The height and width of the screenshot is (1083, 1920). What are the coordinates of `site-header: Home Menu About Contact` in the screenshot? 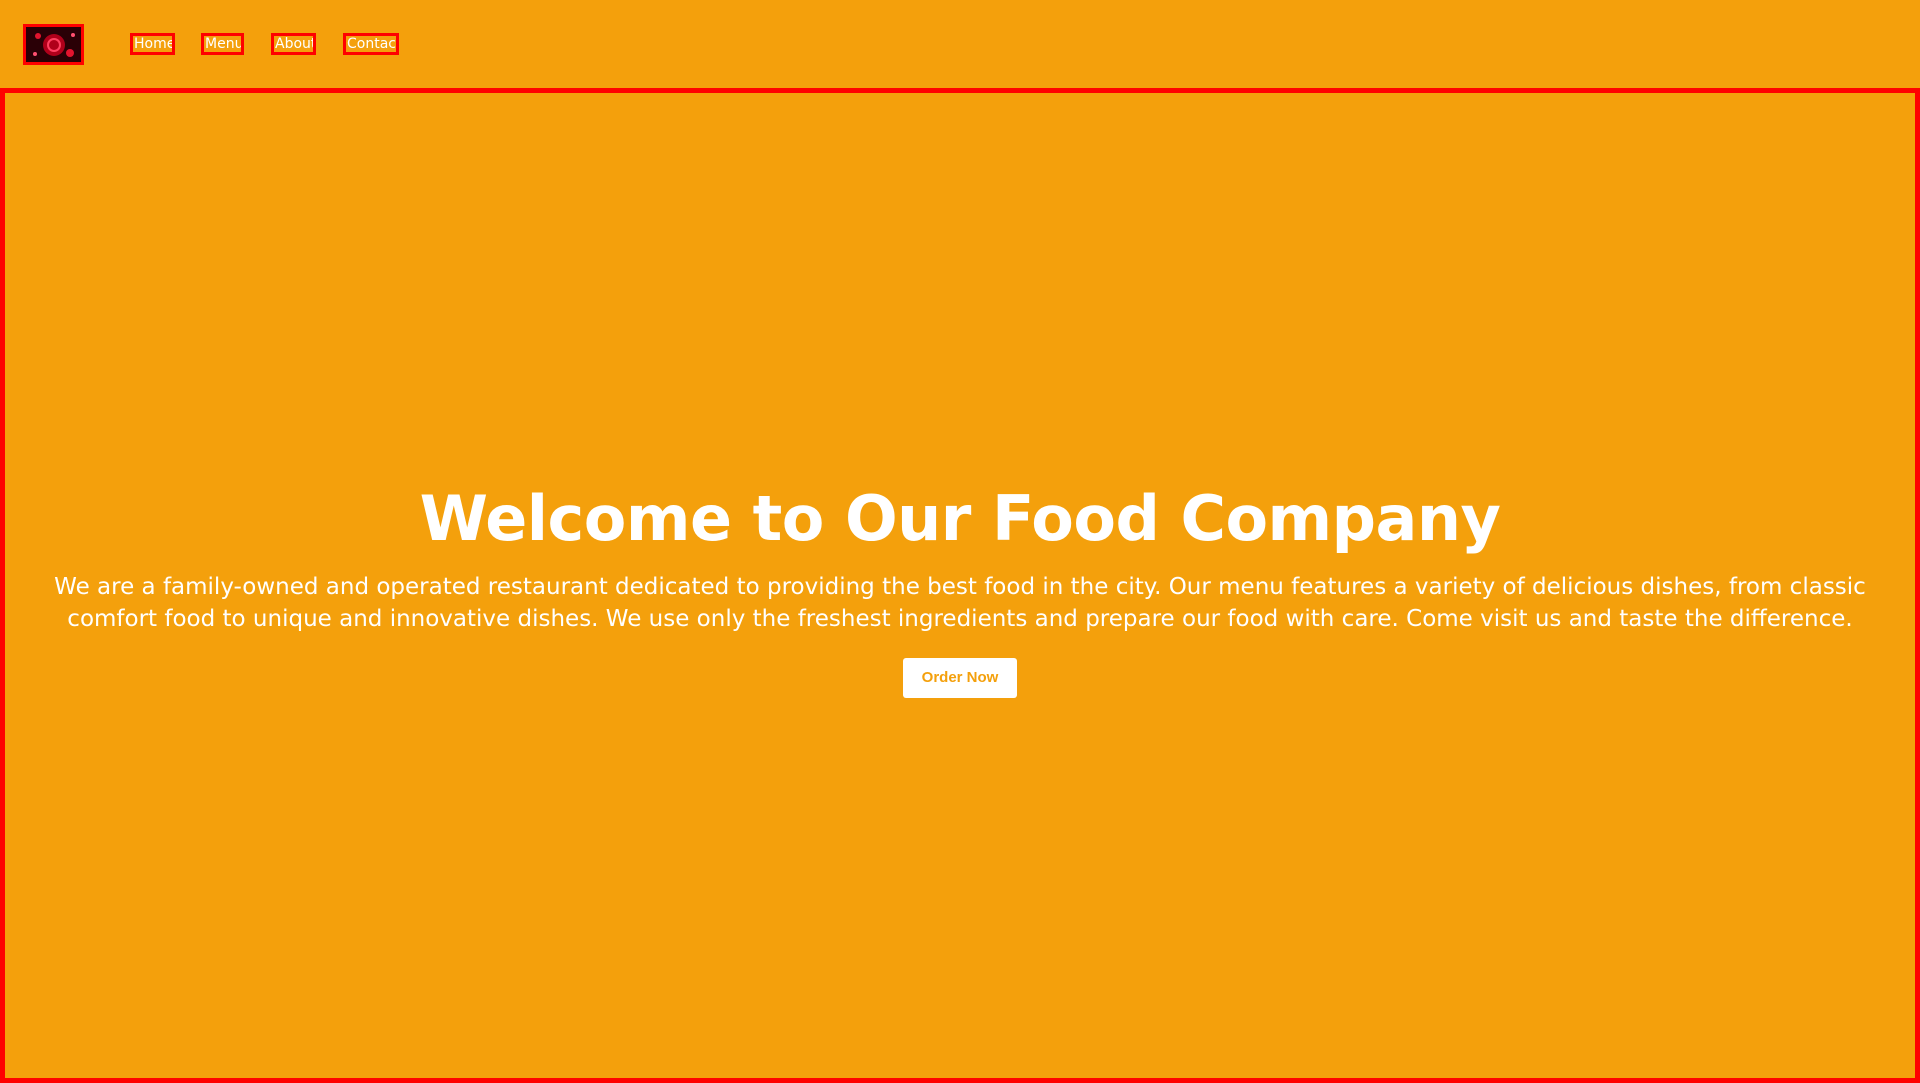 It's located at (960, 45).